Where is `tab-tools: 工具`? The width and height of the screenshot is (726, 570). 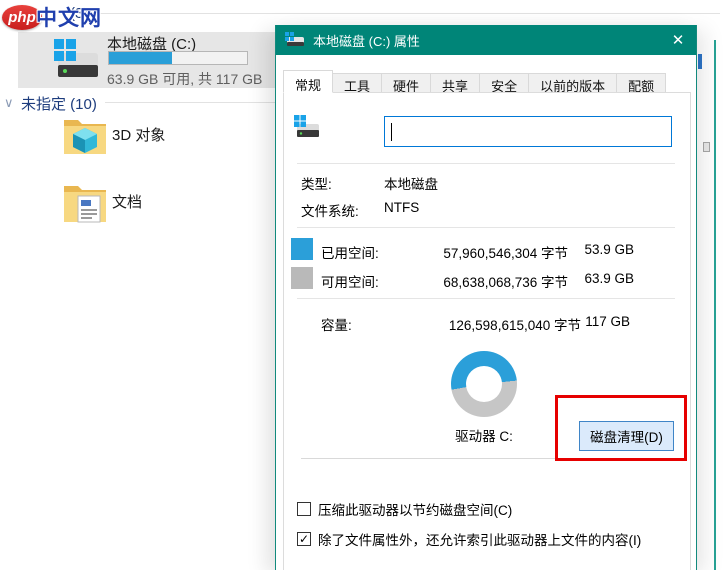
tab-tools: 工具 is located at coordinates (358, 83).